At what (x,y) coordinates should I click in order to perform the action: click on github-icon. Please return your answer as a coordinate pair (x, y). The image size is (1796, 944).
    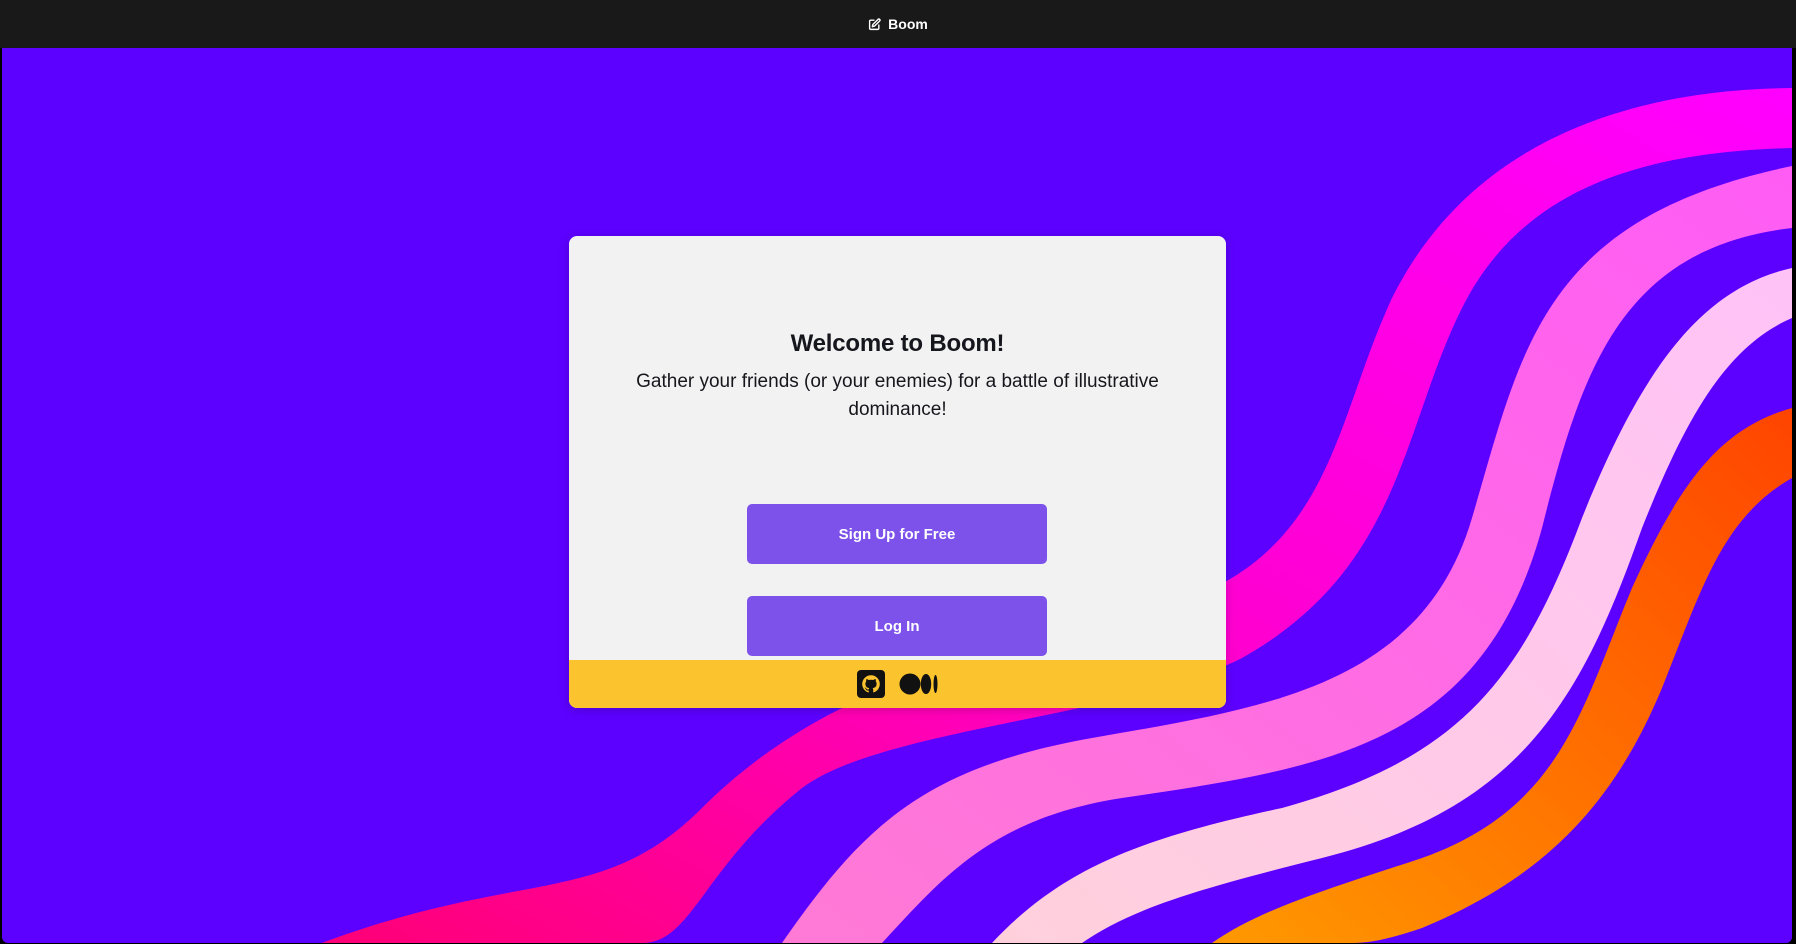
    Looking at the image, I should click on (870, 684).